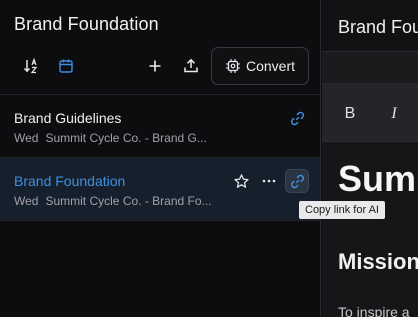 Image resolution: width=418 pixels, height=317 pixels. What do you see at coordinates (350, 114) in the screenshot?
I see `bold-button: B` at bounding box center [350, 114].